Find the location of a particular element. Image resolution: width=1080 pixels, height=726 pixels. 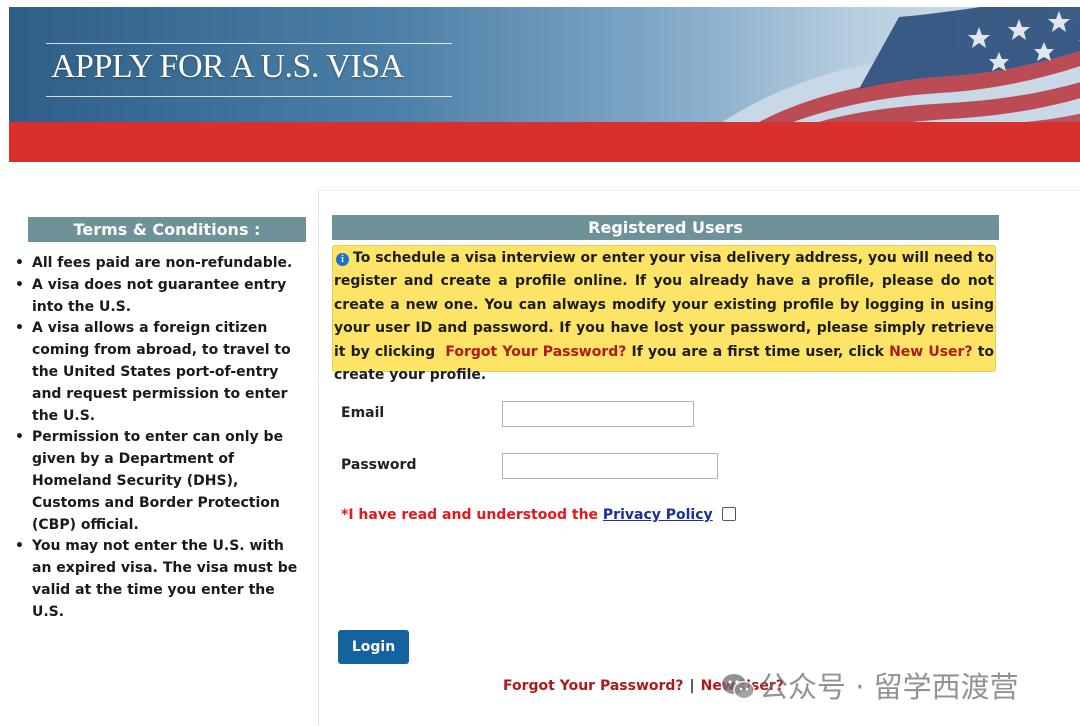

content-top-rule is located at coordinates (699, 190).